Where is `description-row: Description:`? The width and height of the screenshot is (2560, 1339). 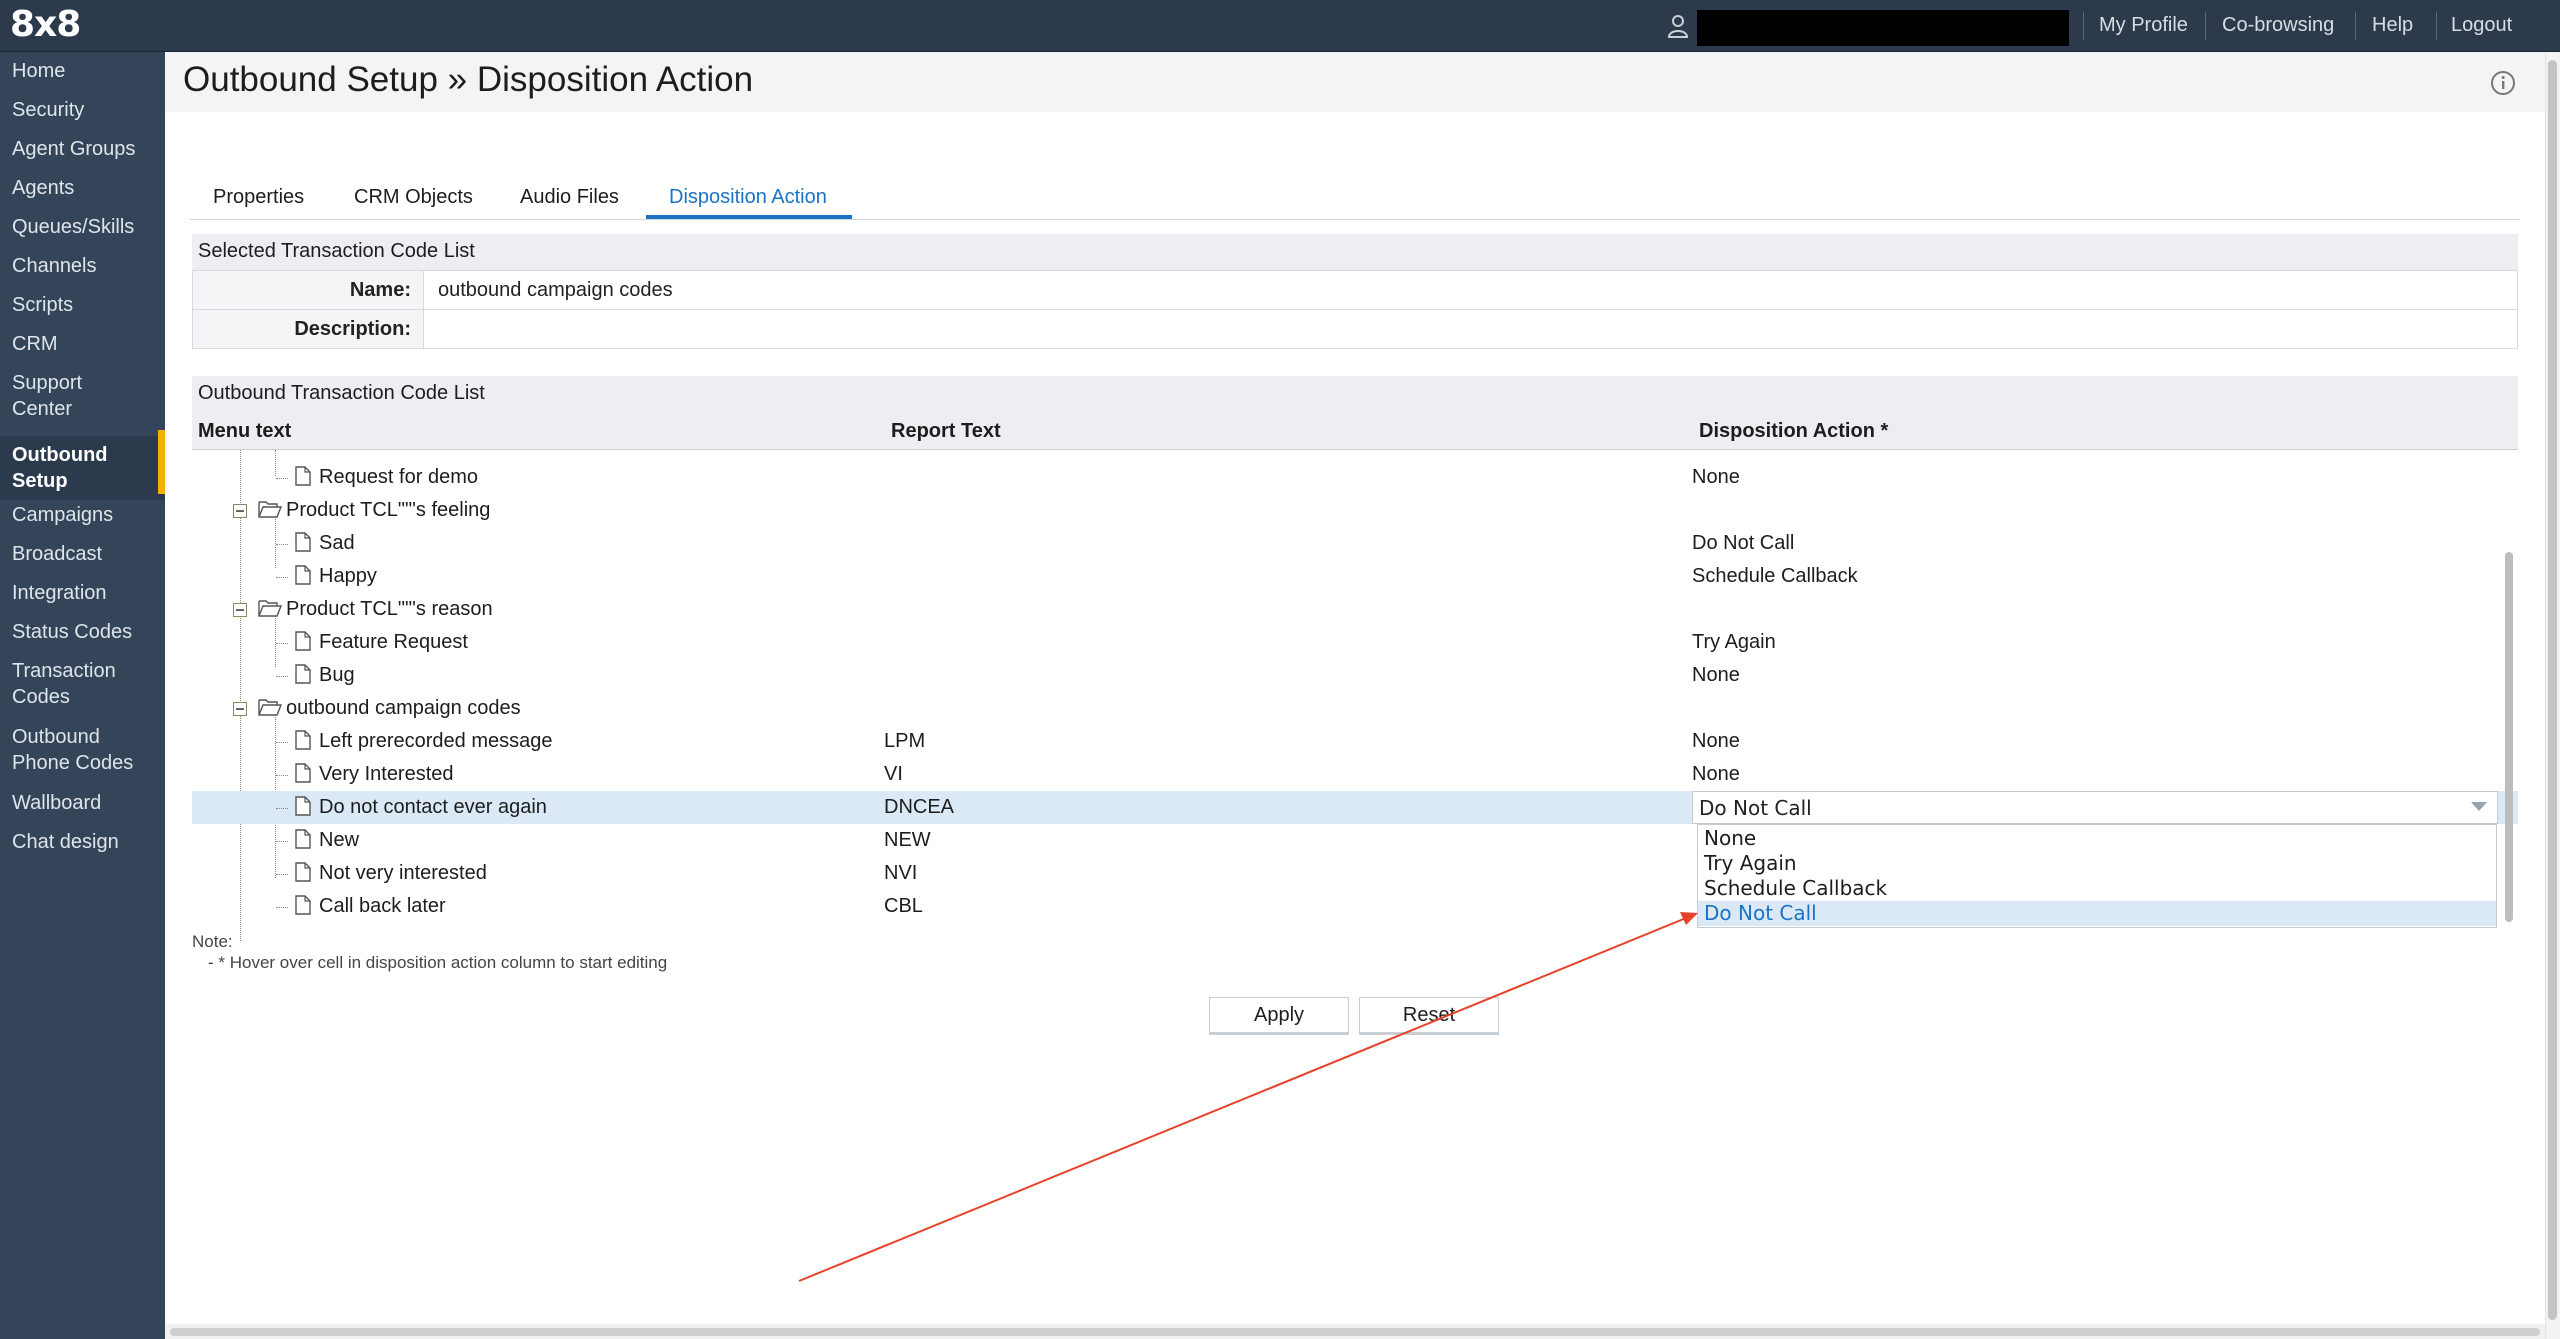
description-row: Description: is located at coordinates (1355, 329).